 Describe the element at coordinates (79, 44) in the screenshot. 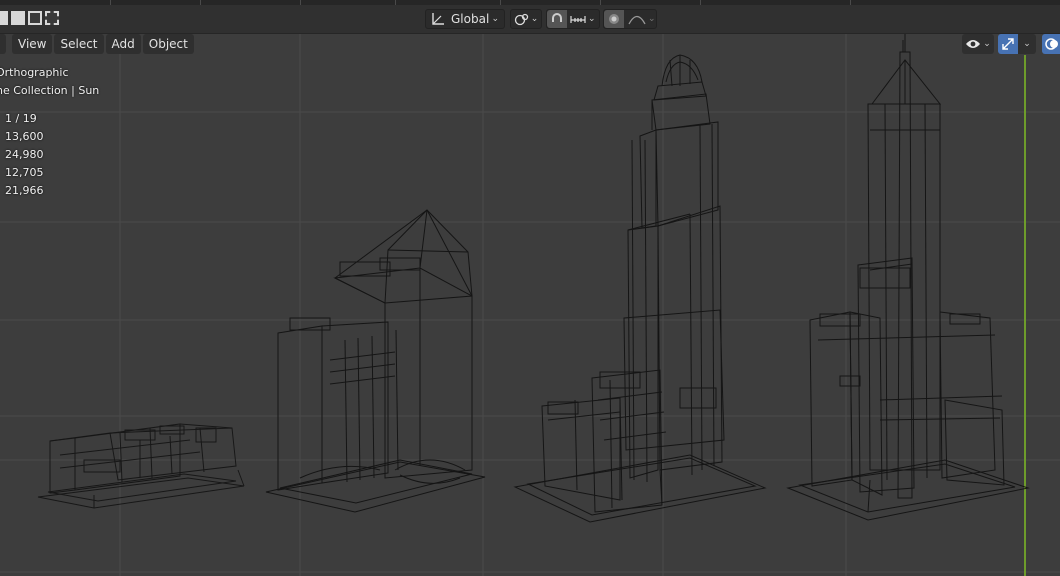

I see `menu-select: Select` at that location.